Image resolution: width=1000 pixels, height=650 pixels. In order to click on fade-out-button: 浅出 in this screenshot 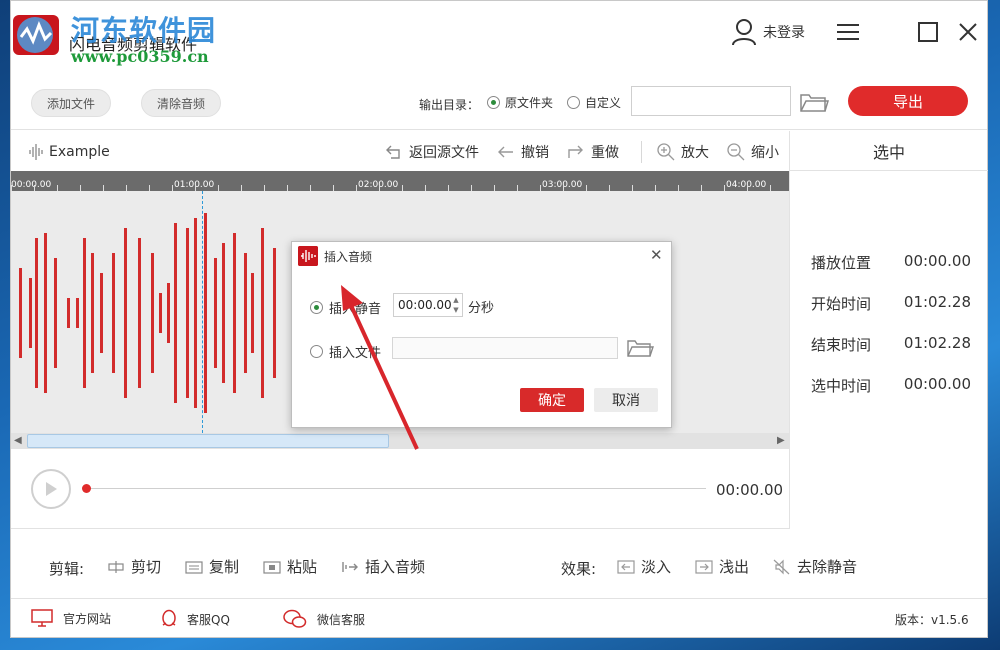, I will do `click(722, 566)`.